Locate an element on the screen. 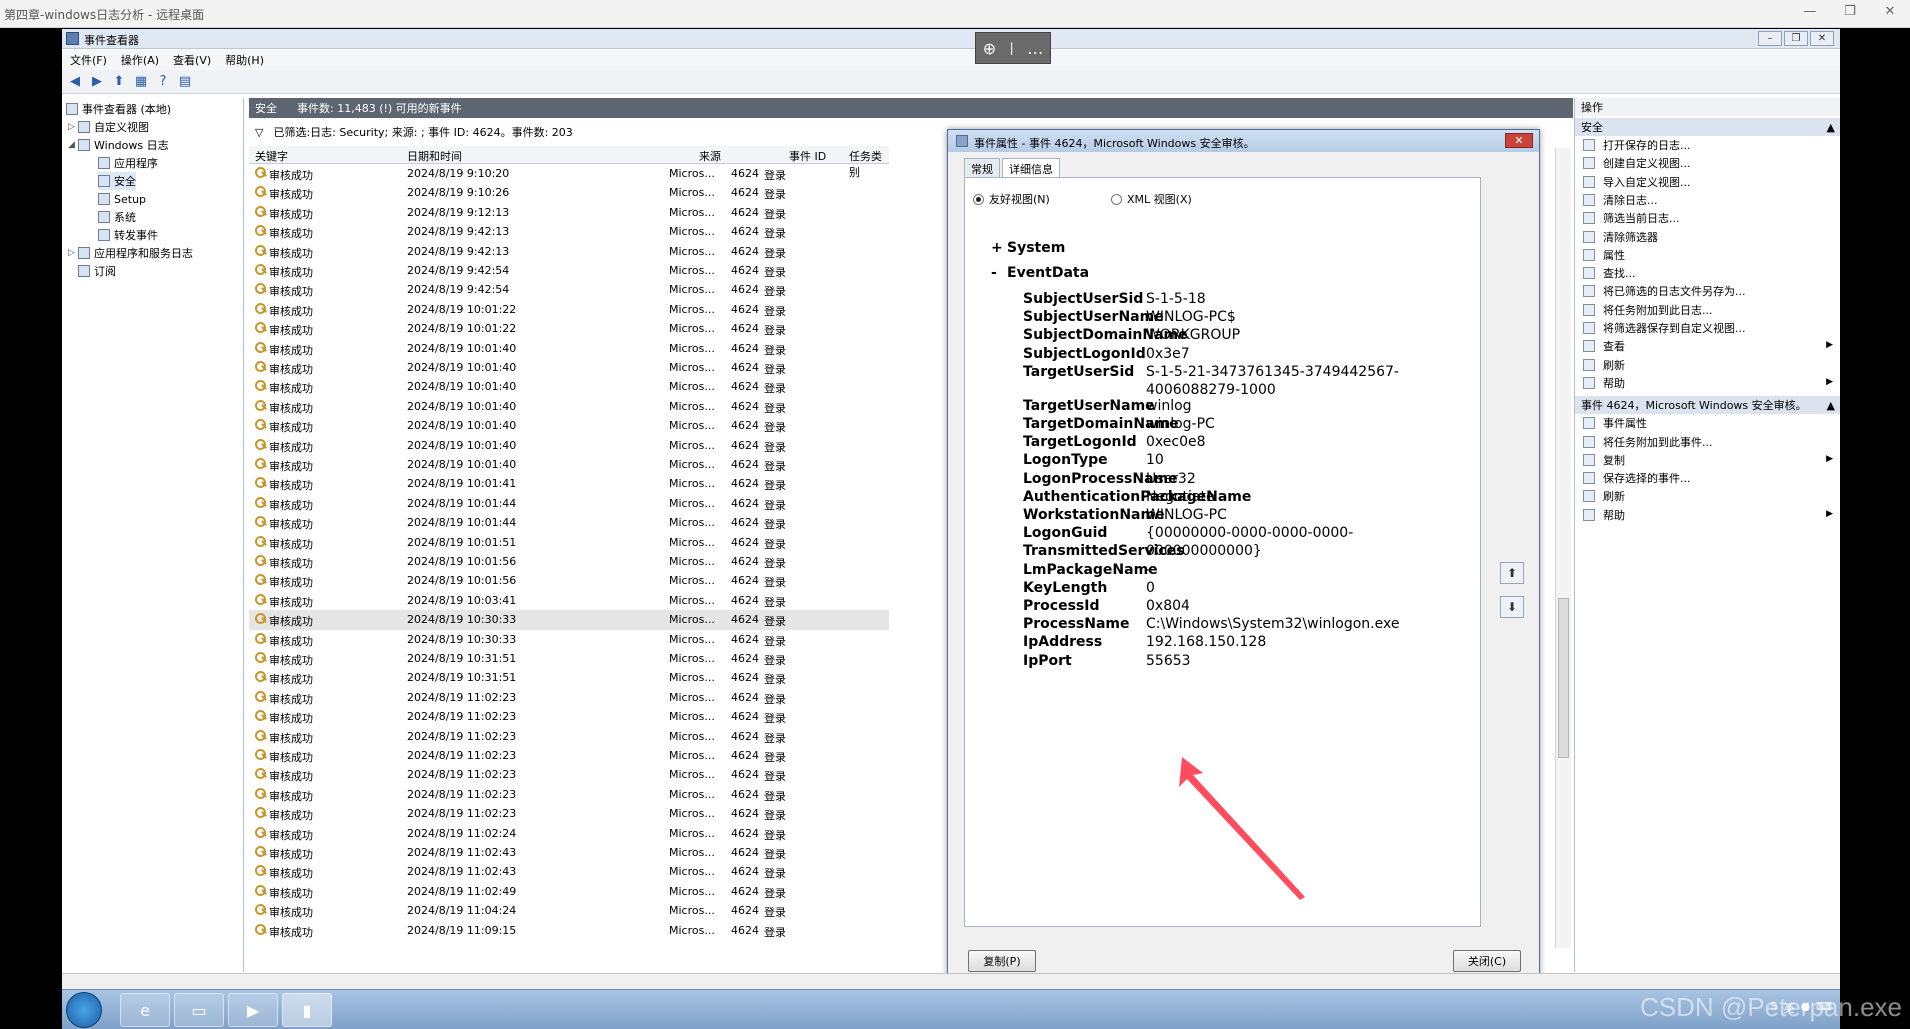 This screenshot has height=1029, width=1910. actions-section-security: 安全 ▲ is located at coordinates (1707, 127).